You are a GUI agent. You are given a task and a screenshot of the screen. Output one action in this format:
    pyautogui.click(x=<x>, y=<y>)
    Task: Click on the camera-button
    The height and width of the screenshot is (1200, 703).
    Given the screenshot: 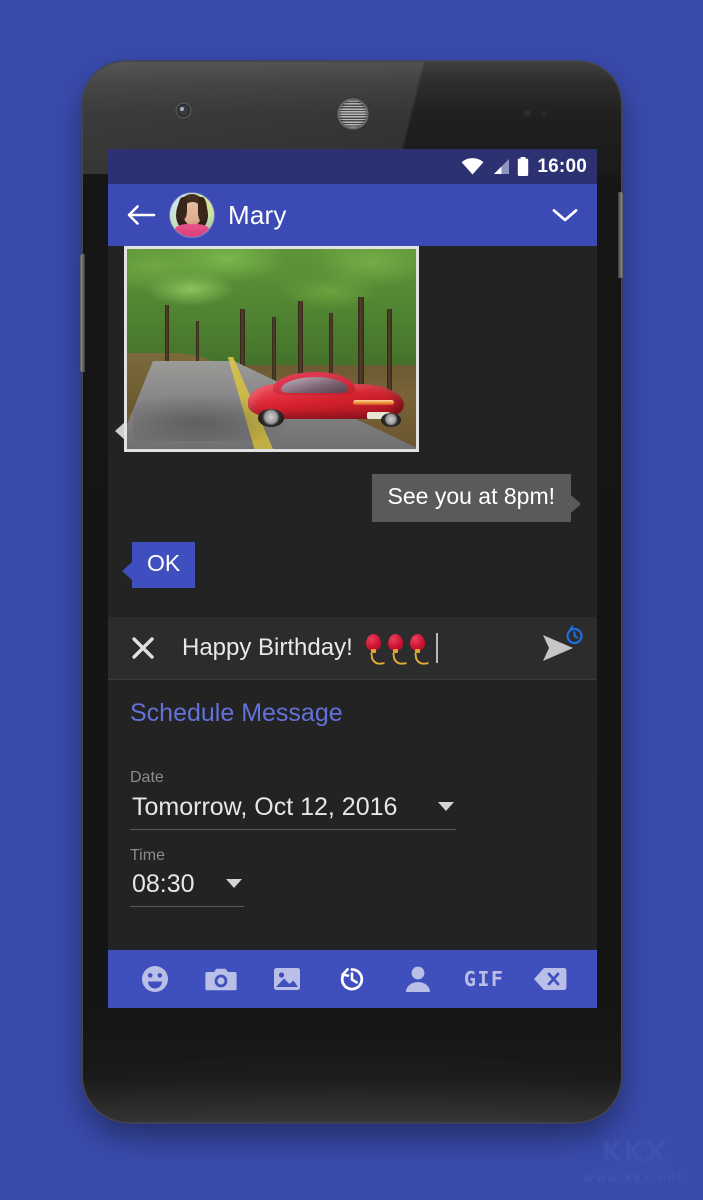 What is the action you would take?
    pyautogui.click(x=221, y=979)
    